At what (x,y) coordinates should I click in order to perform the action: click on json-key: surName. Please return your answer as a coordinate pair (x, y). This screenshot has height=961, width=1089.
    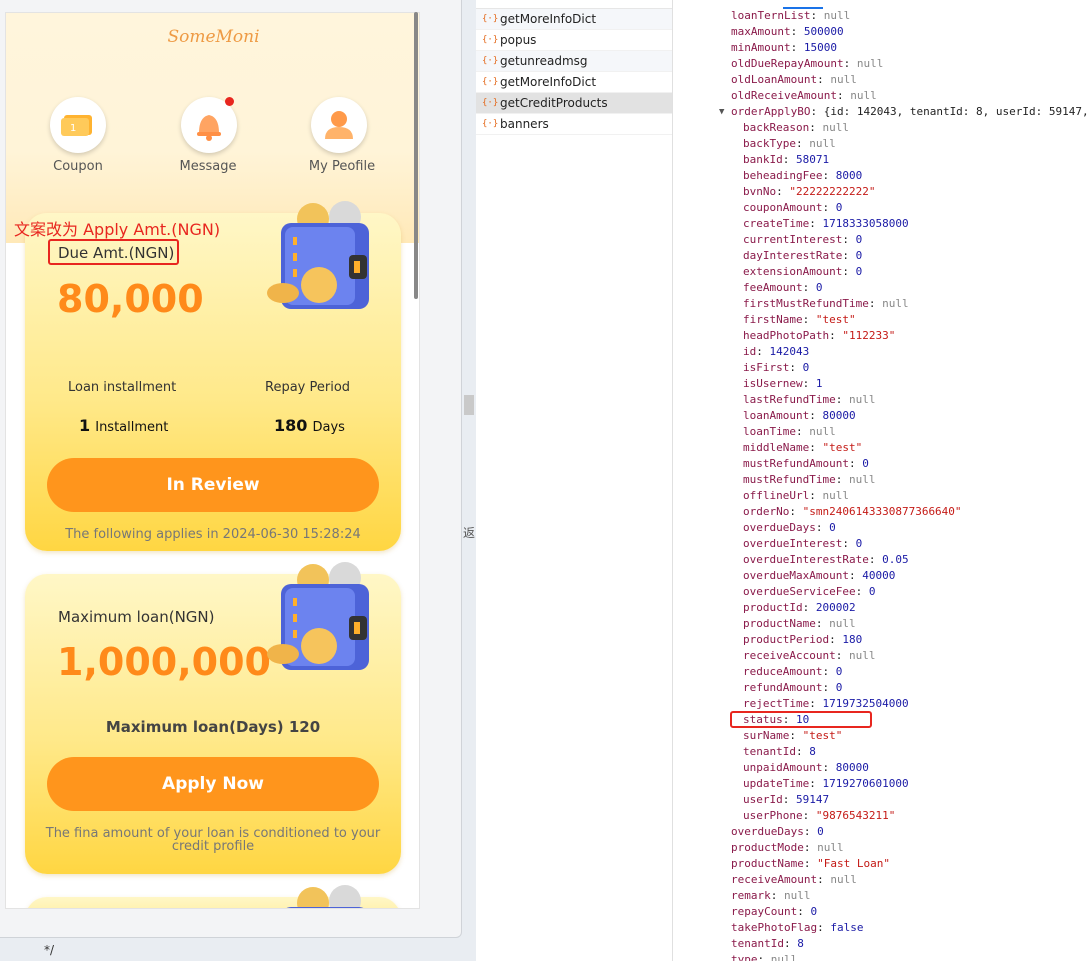
    Looking at the image, I should click on (766, 735).